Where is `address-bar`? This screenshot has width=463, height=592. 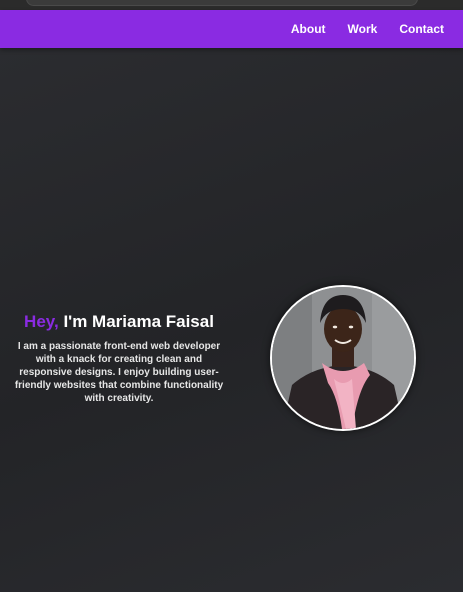
address-bar is located at coordinates (222, 3).